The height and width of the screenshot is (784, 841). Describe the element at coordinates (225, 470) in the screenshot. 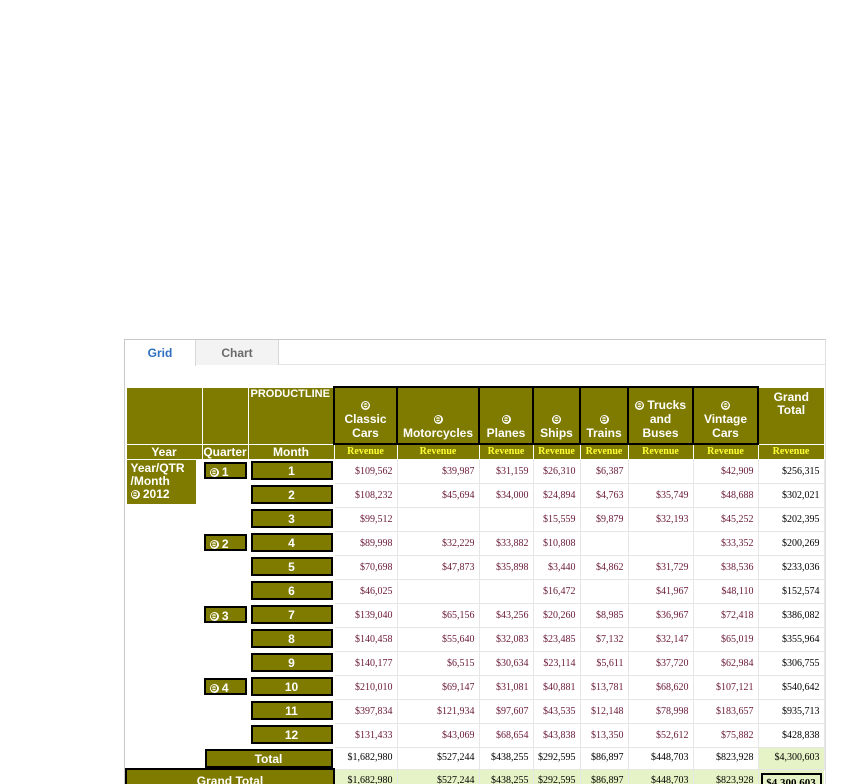

I see `quarter-header: ⊖ 1` at that location.